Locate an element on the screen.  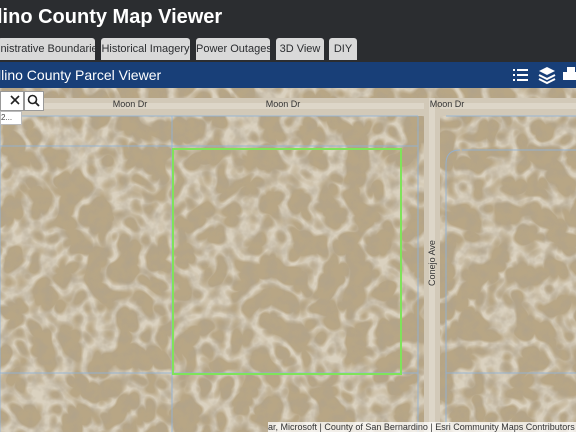
tab-historical-imagery: Historical Imagery is located at coordinates (145, 49).